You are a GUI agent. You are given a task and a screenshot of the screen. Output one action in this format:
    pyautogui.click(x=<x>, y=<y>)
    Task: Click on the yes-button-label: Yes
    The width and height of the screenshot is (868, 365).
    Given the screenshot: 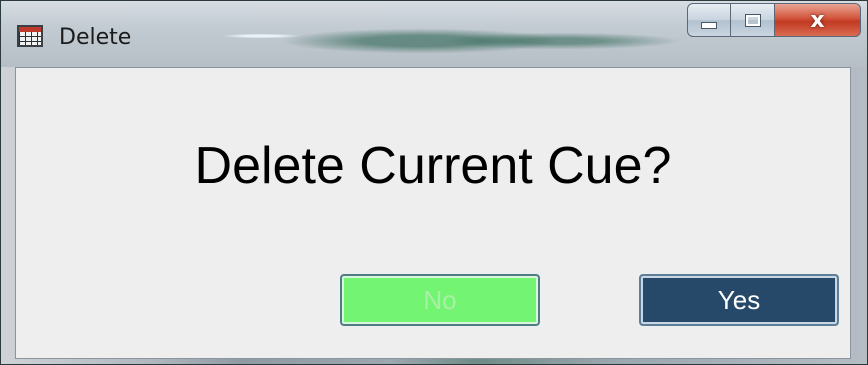 What is the action you would take?
    pyautogui.click(x=739, y=299)
    